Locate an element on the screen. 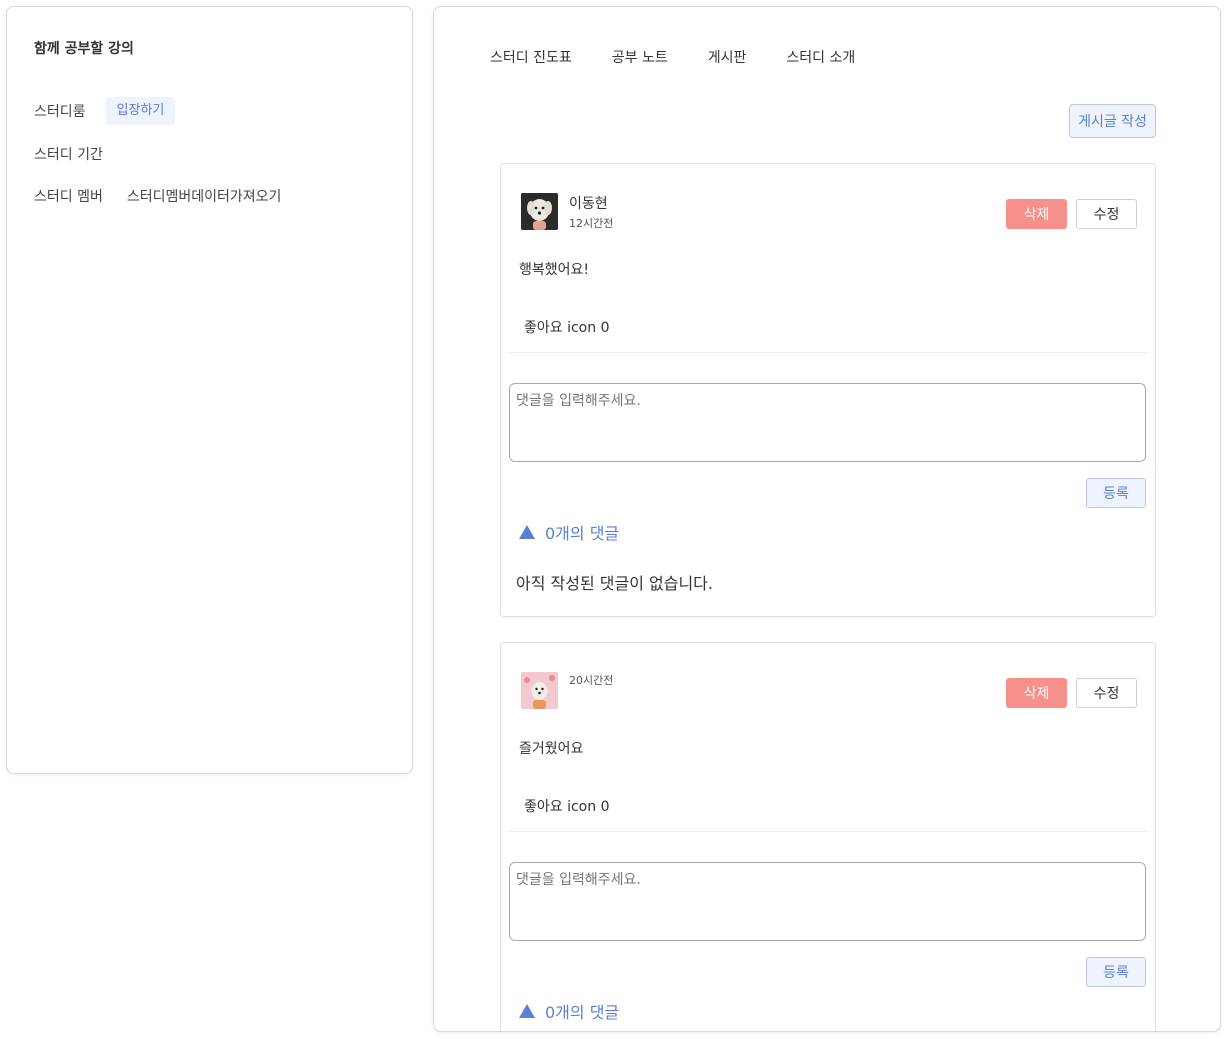 This screenshot has width=1227, height=1039. post-author: 이동현 is located at coordinates (588, 204).